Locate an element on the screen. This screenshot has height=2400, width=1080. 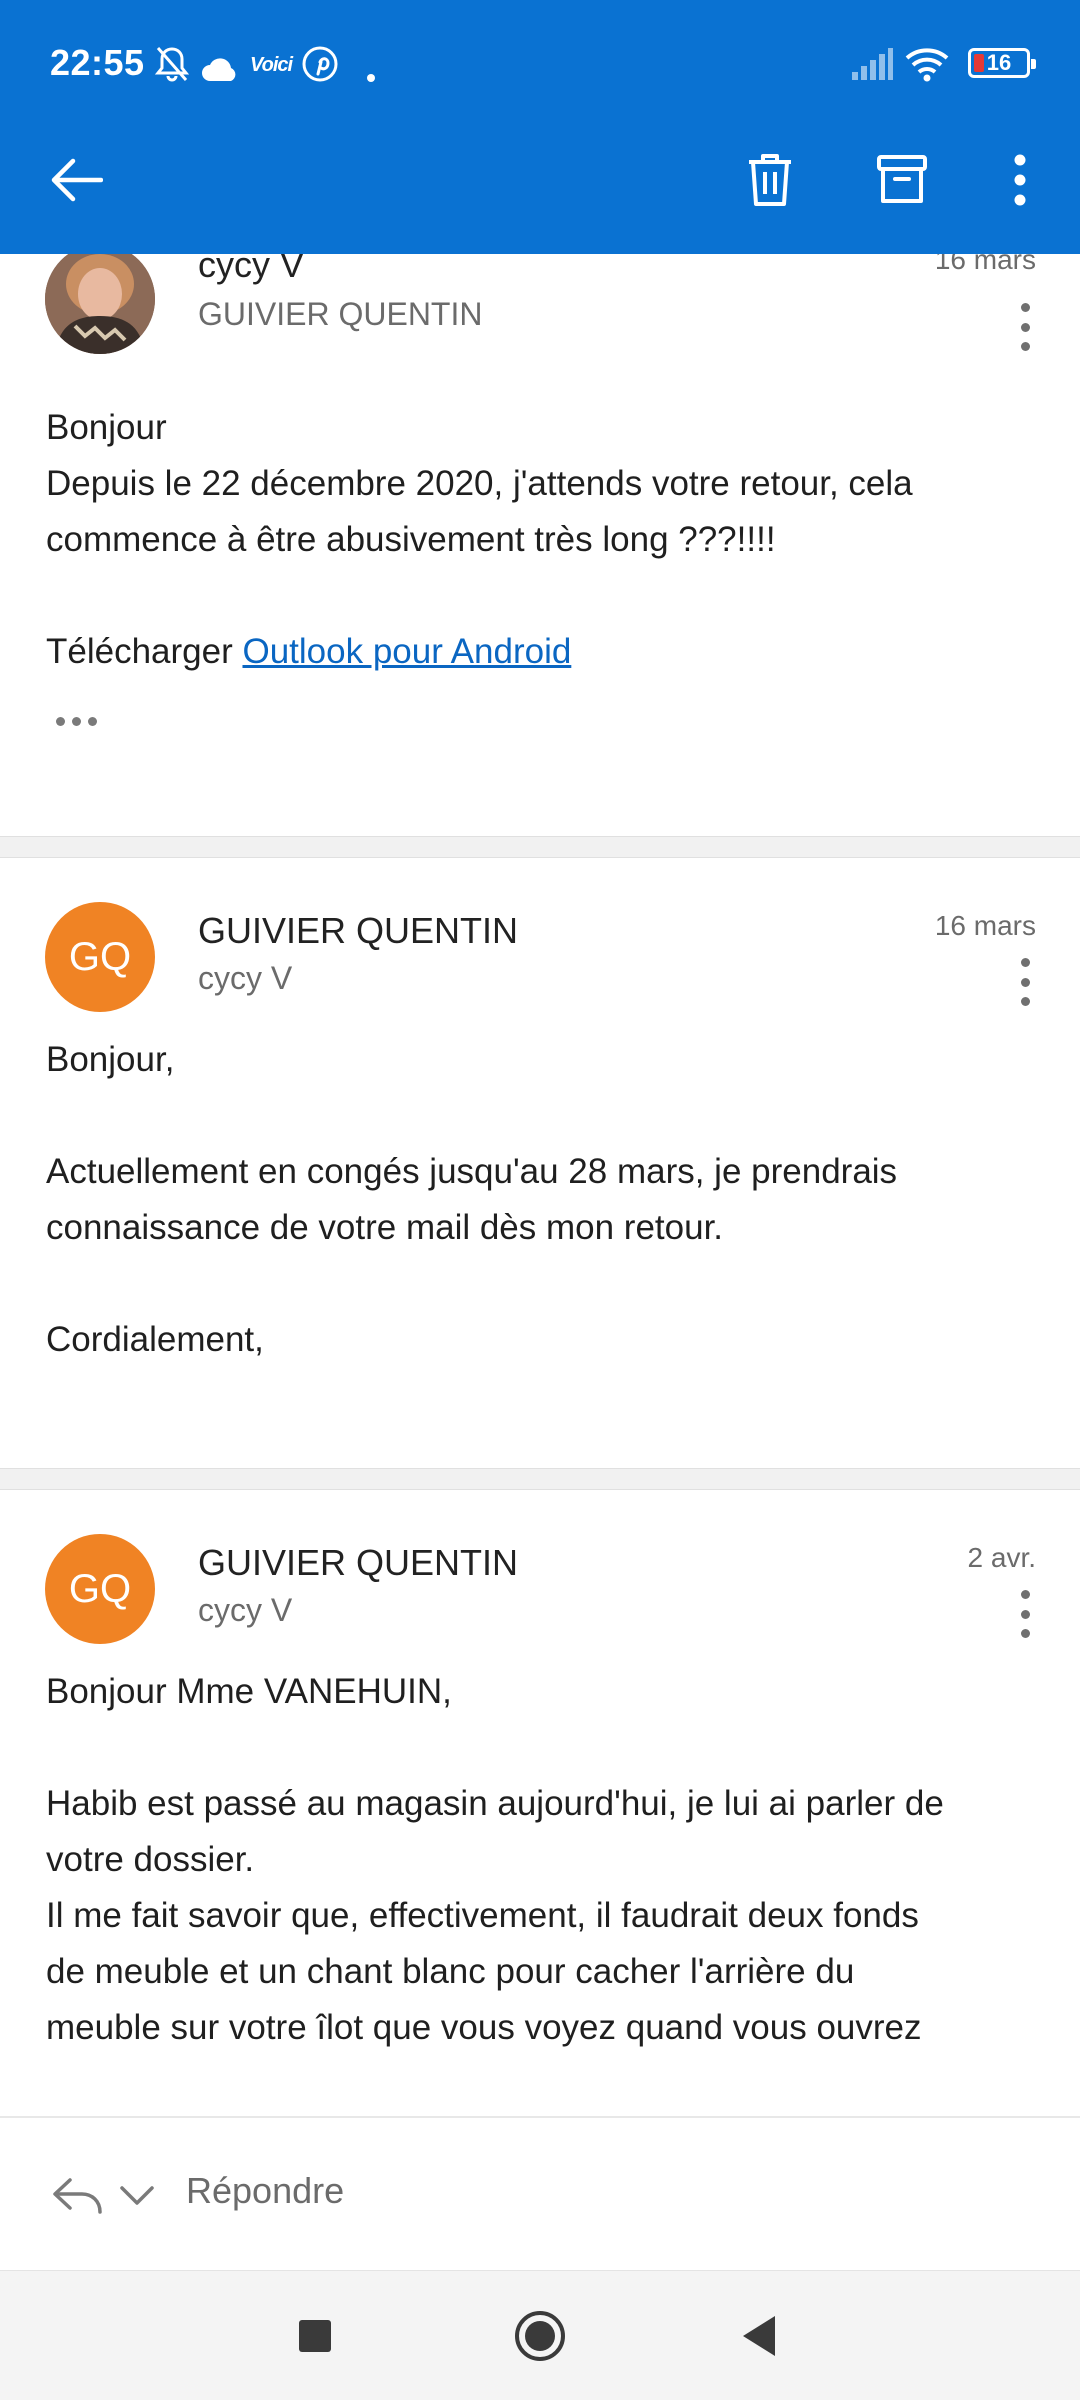
home-circle-icon is located at coordinates (540, 2336).